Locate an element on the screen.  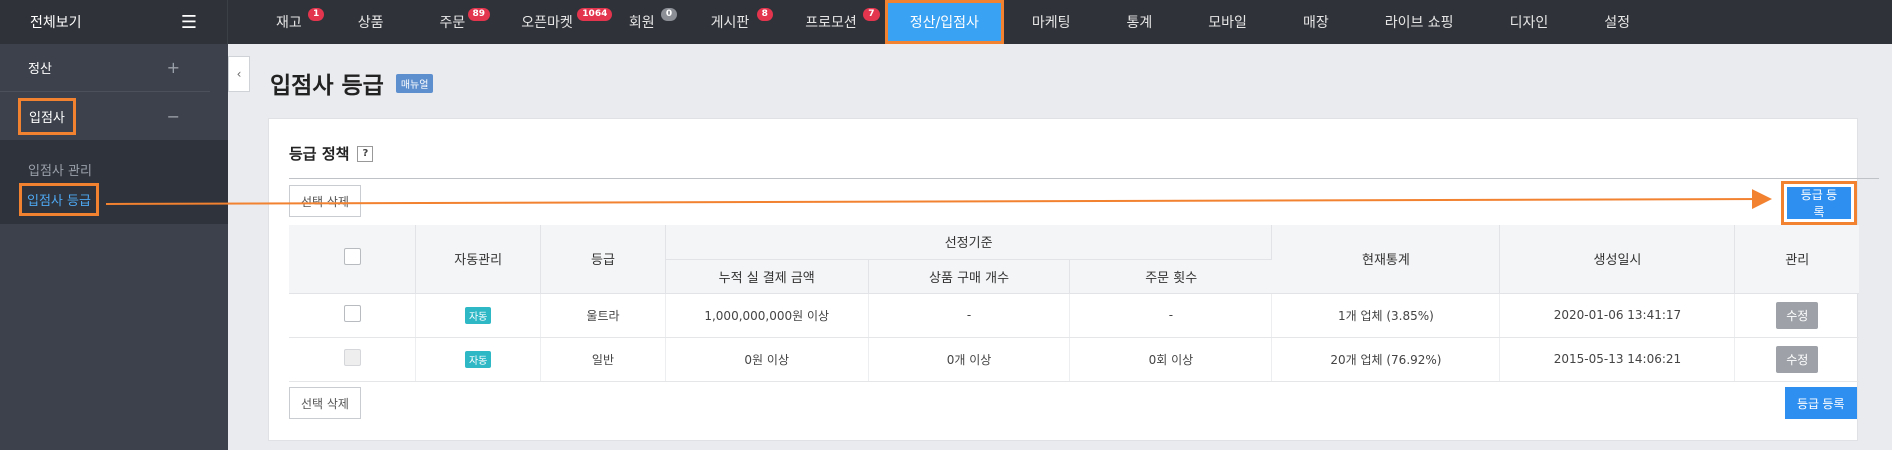
cell-purchase: 0개 이상 is located at coordinates (969, 359).